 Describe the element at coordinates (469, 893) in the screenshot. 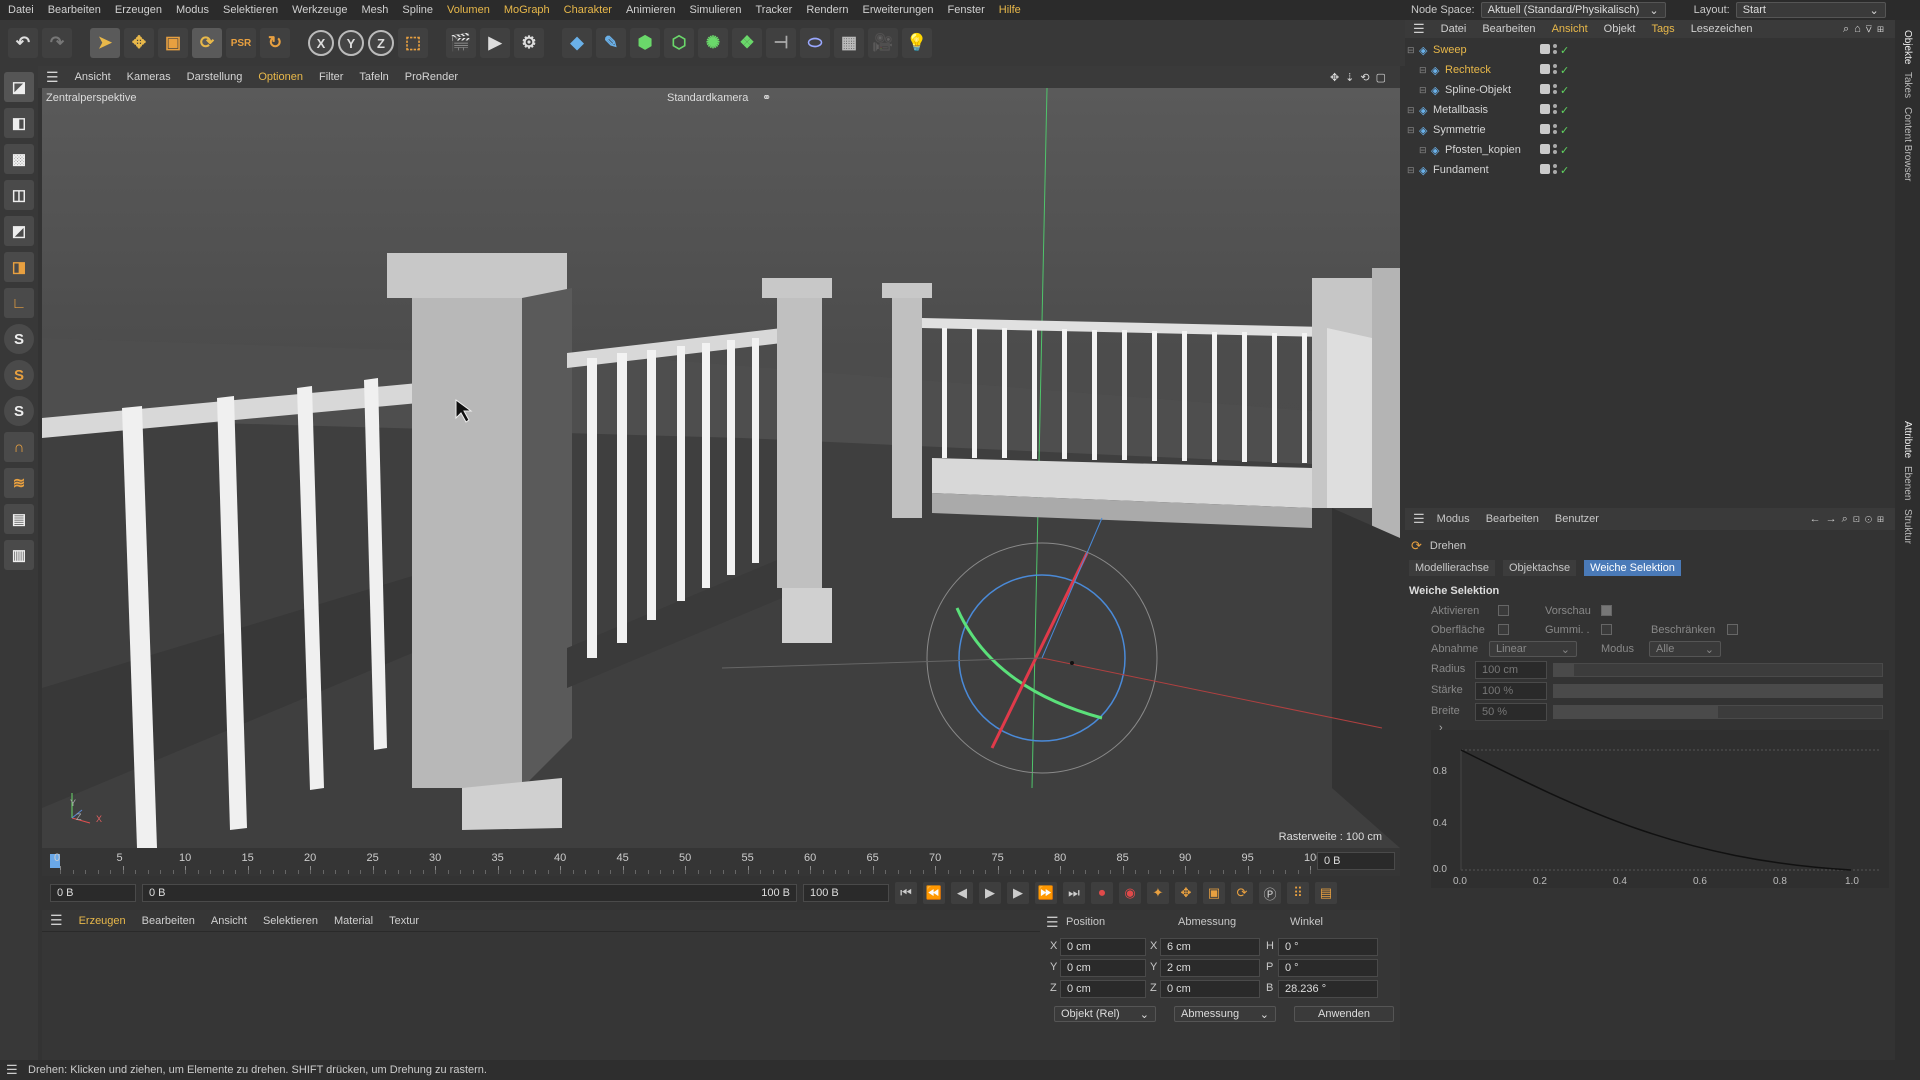

I see `frame-range-slider: 0 B 100 B` at that location.